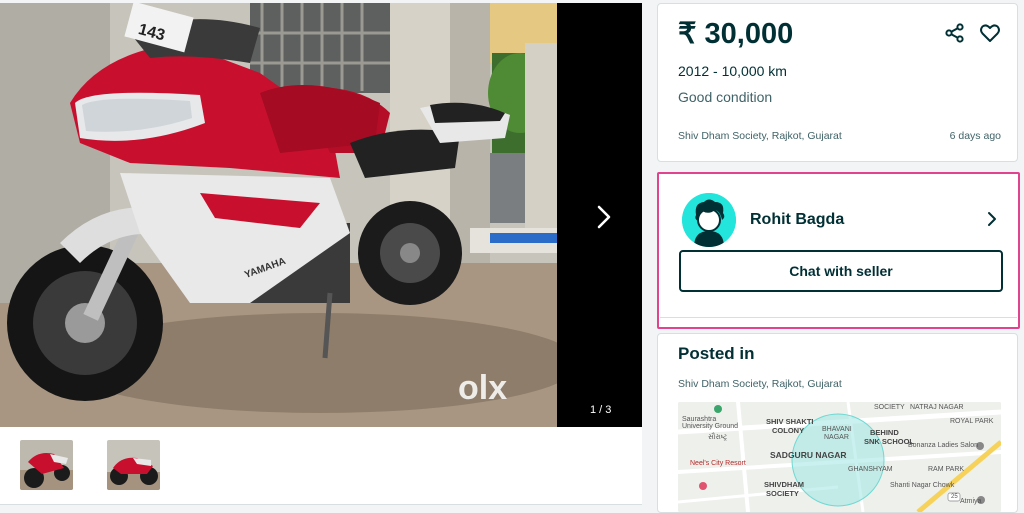 The width and height of the screenshot is (1024, 513). I want to click on heart-icon, so click(990, 33).